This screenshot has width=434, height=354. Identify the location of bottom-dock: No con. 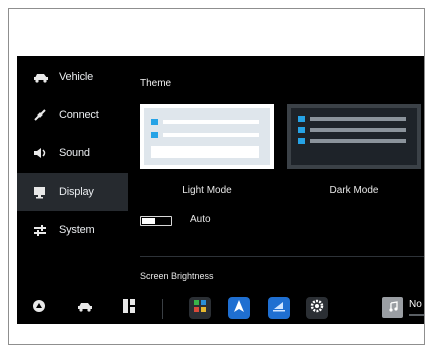
(220, 308).